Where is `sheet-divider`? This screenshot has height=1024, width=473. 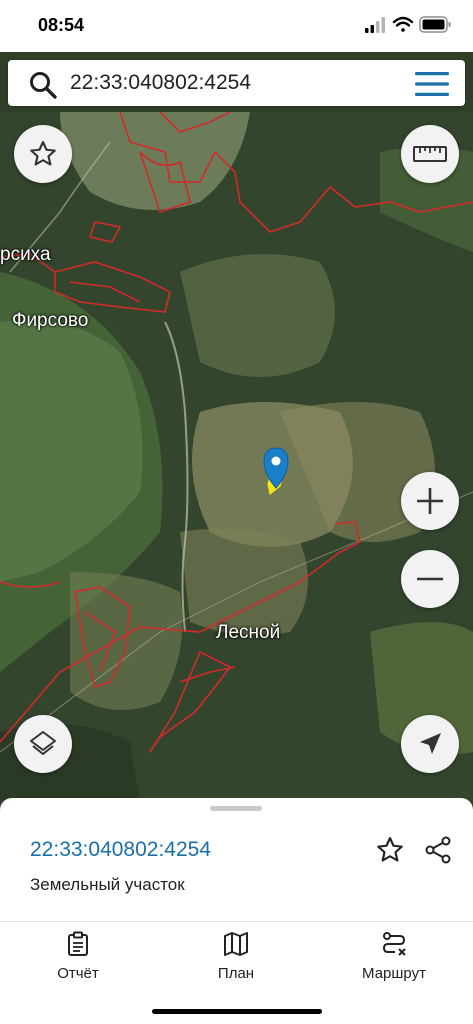
sheet-divider is located at coordinates (236, 921).